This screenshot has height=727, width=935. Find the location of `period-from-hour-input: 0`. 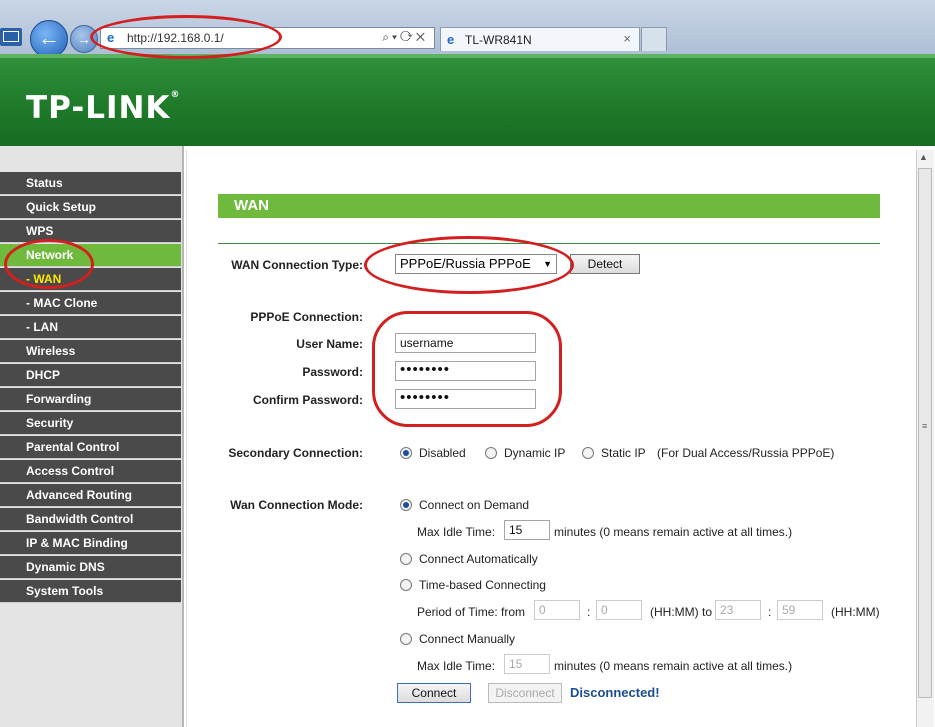

period-from-hour-input: 0 is located at coordinates (557, 610).